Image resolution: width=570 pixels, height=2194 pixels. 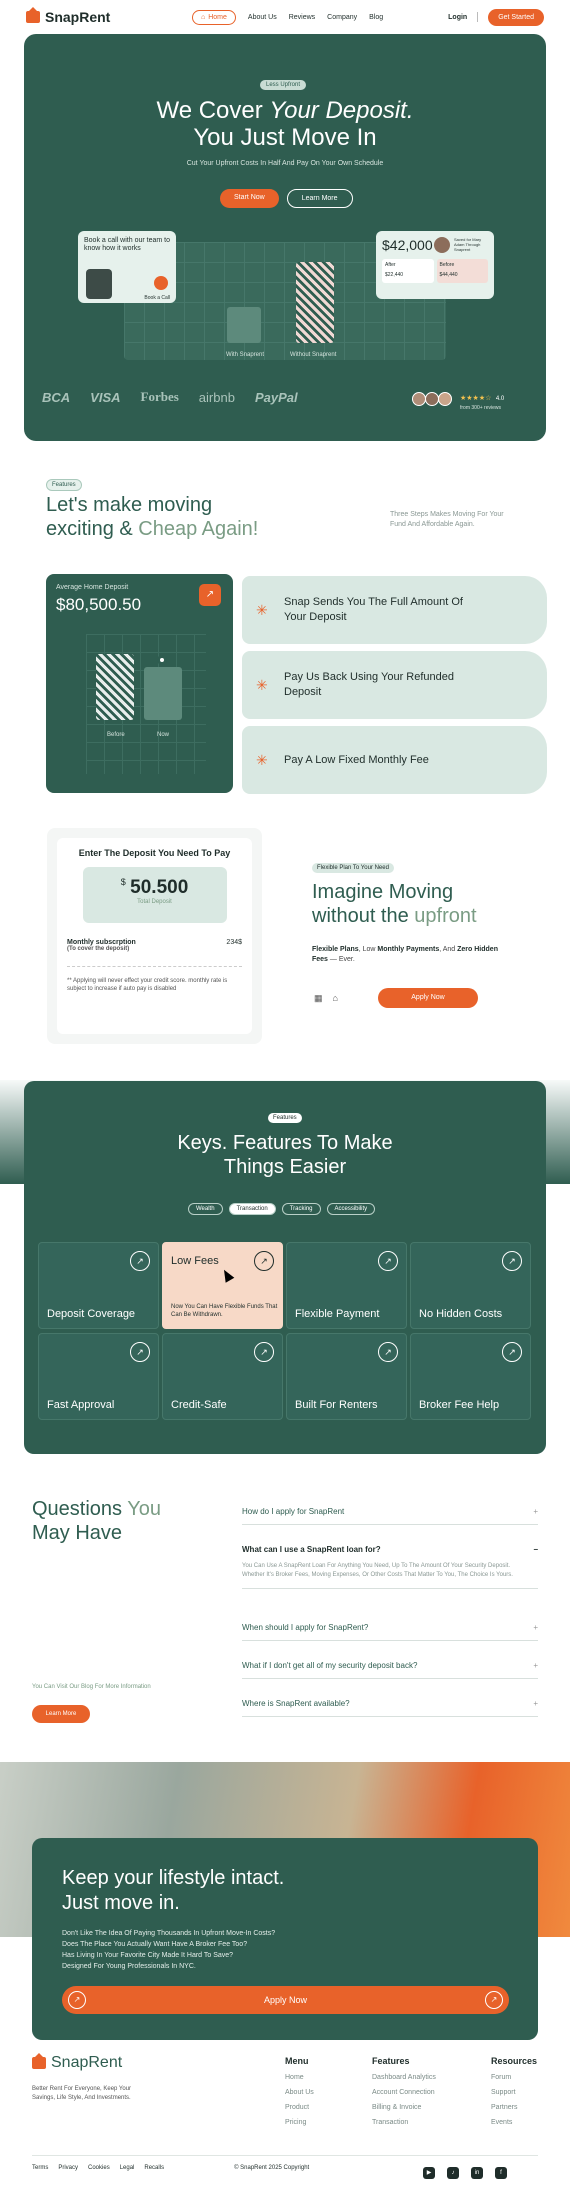 I want to click on footer-link: Partners, so click(x=514, y=2107).